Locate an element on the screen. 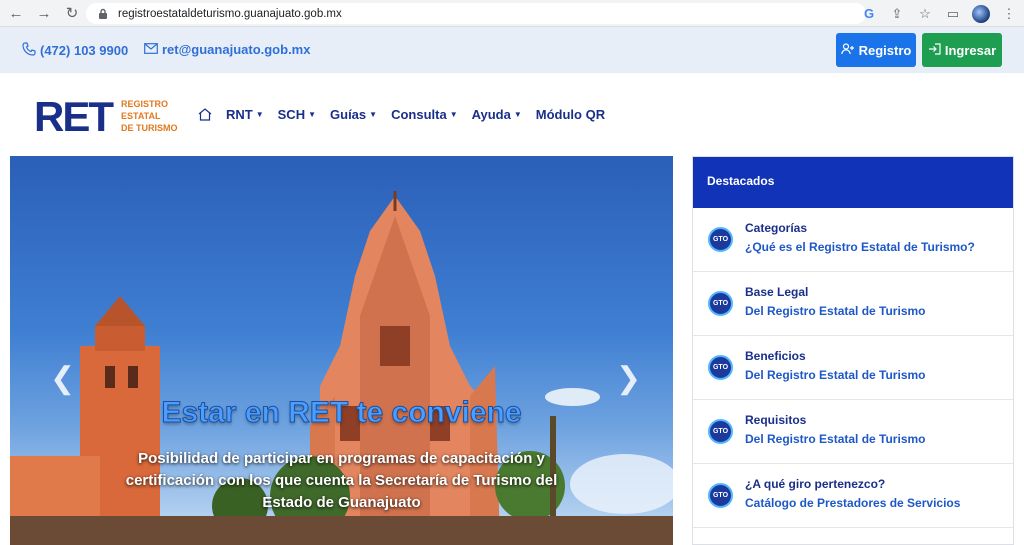 This screenshot has width=1024, height=545. lock-icon is located at coordinates (103, 14).